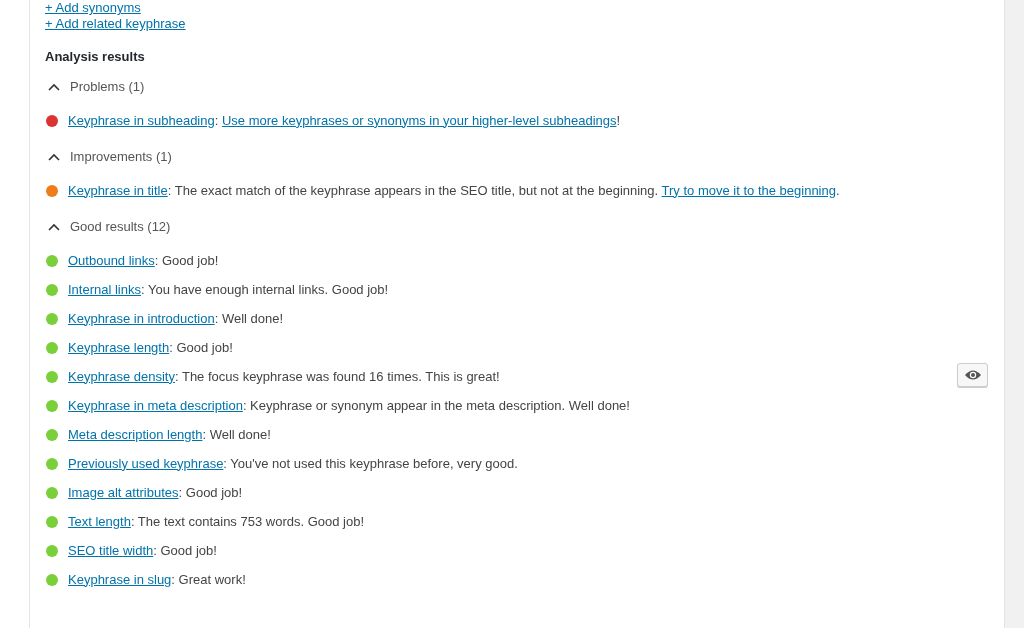  Describe the element at coordinates (228, 289) in the screenshot. I see `result-text: Internal links: You have enough internal links. Good job!` at that location.